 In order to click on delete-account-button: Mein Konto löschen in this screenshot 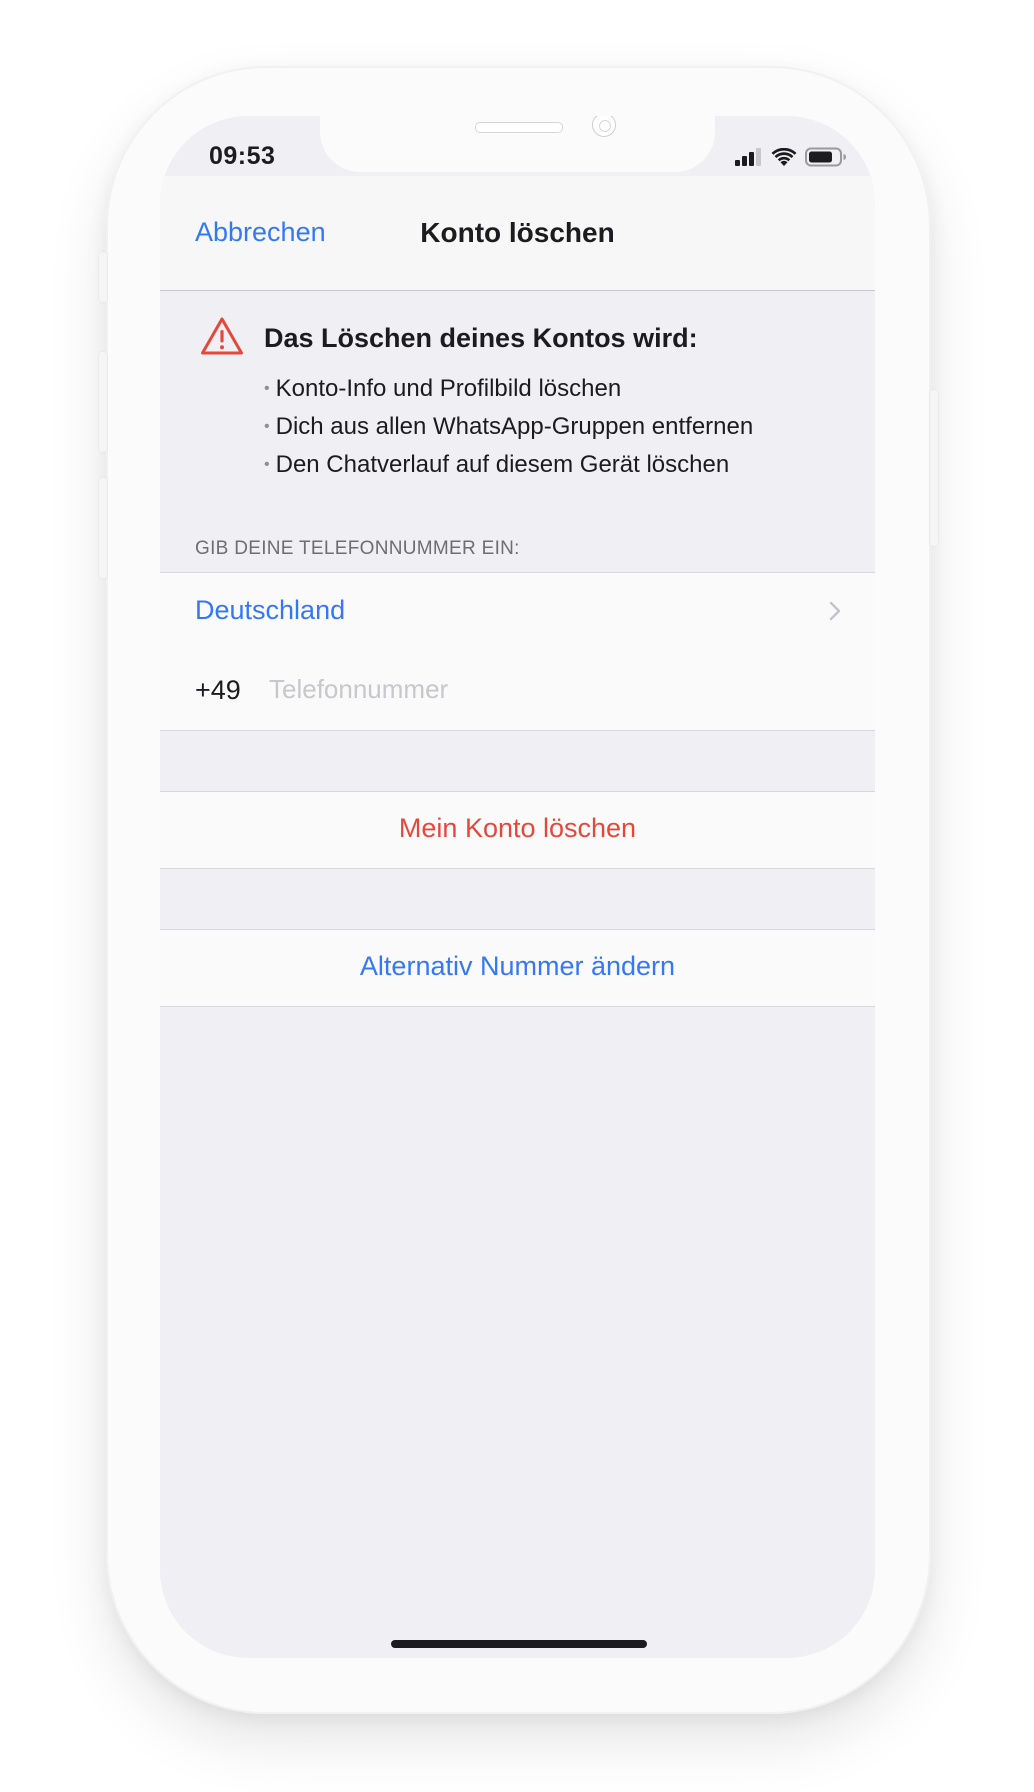, I will do `click(517, 830)`.